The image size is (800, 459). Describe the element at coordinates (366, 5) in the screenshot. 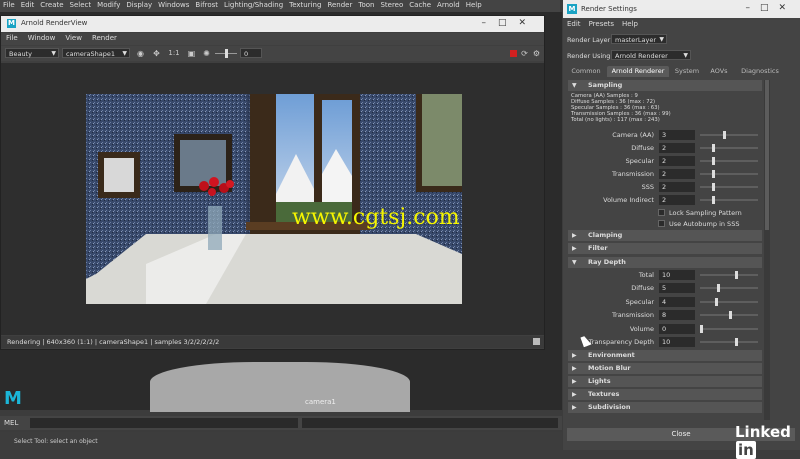

I see `menu-toon: Toon` at that location.